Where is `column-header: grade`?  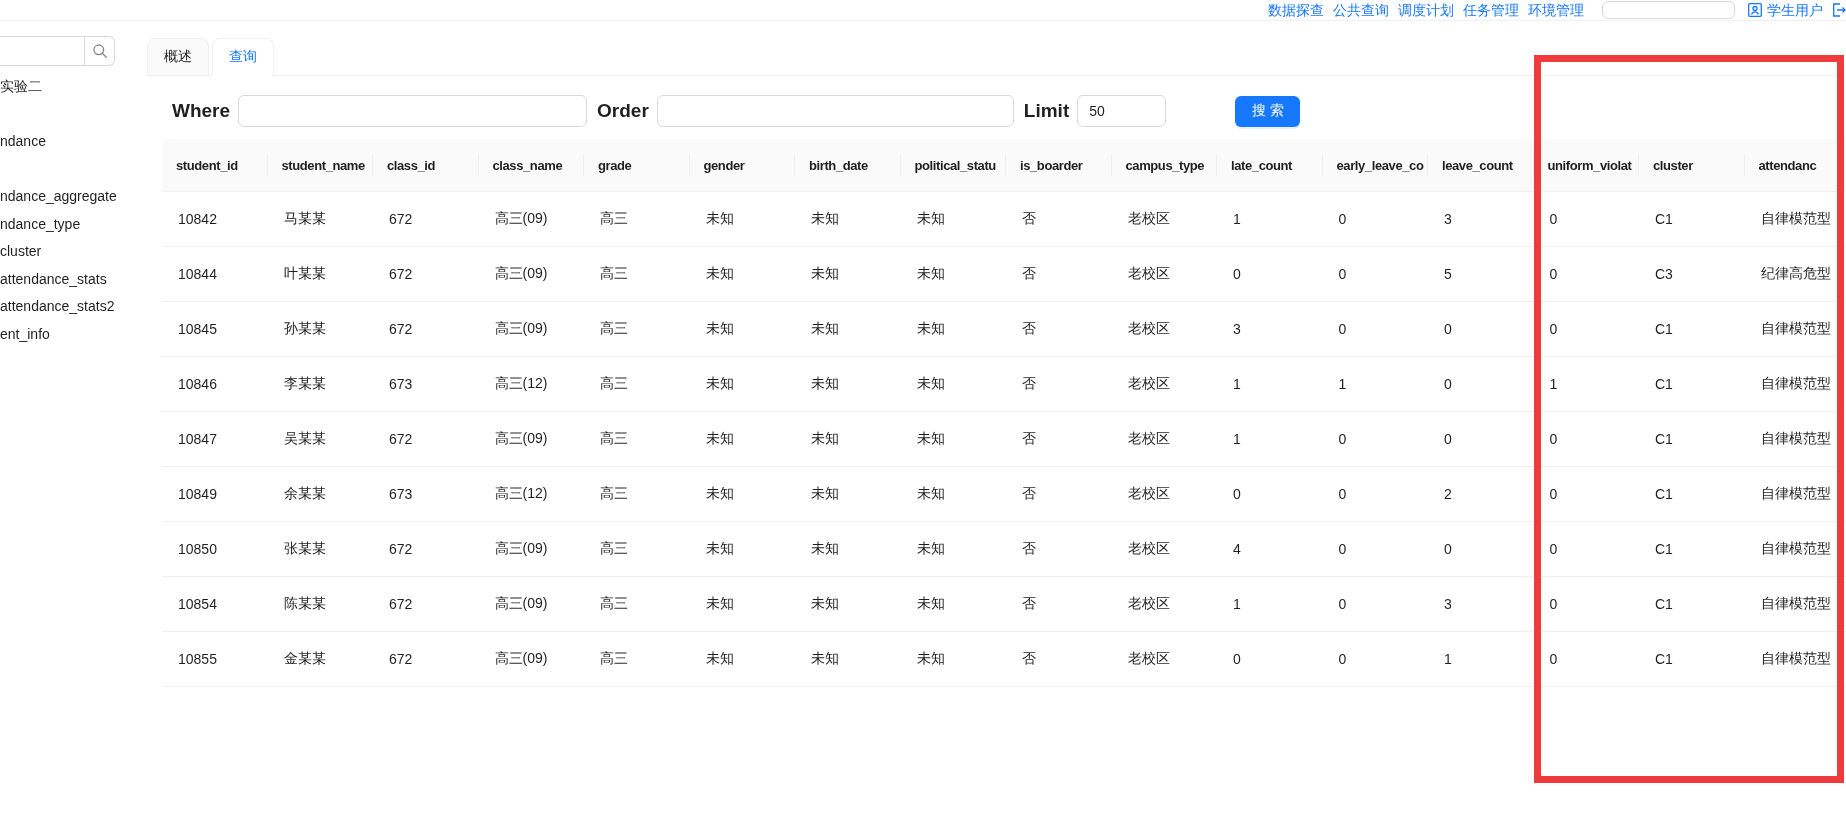
column-header: grade is located at coordinates (637, 165).